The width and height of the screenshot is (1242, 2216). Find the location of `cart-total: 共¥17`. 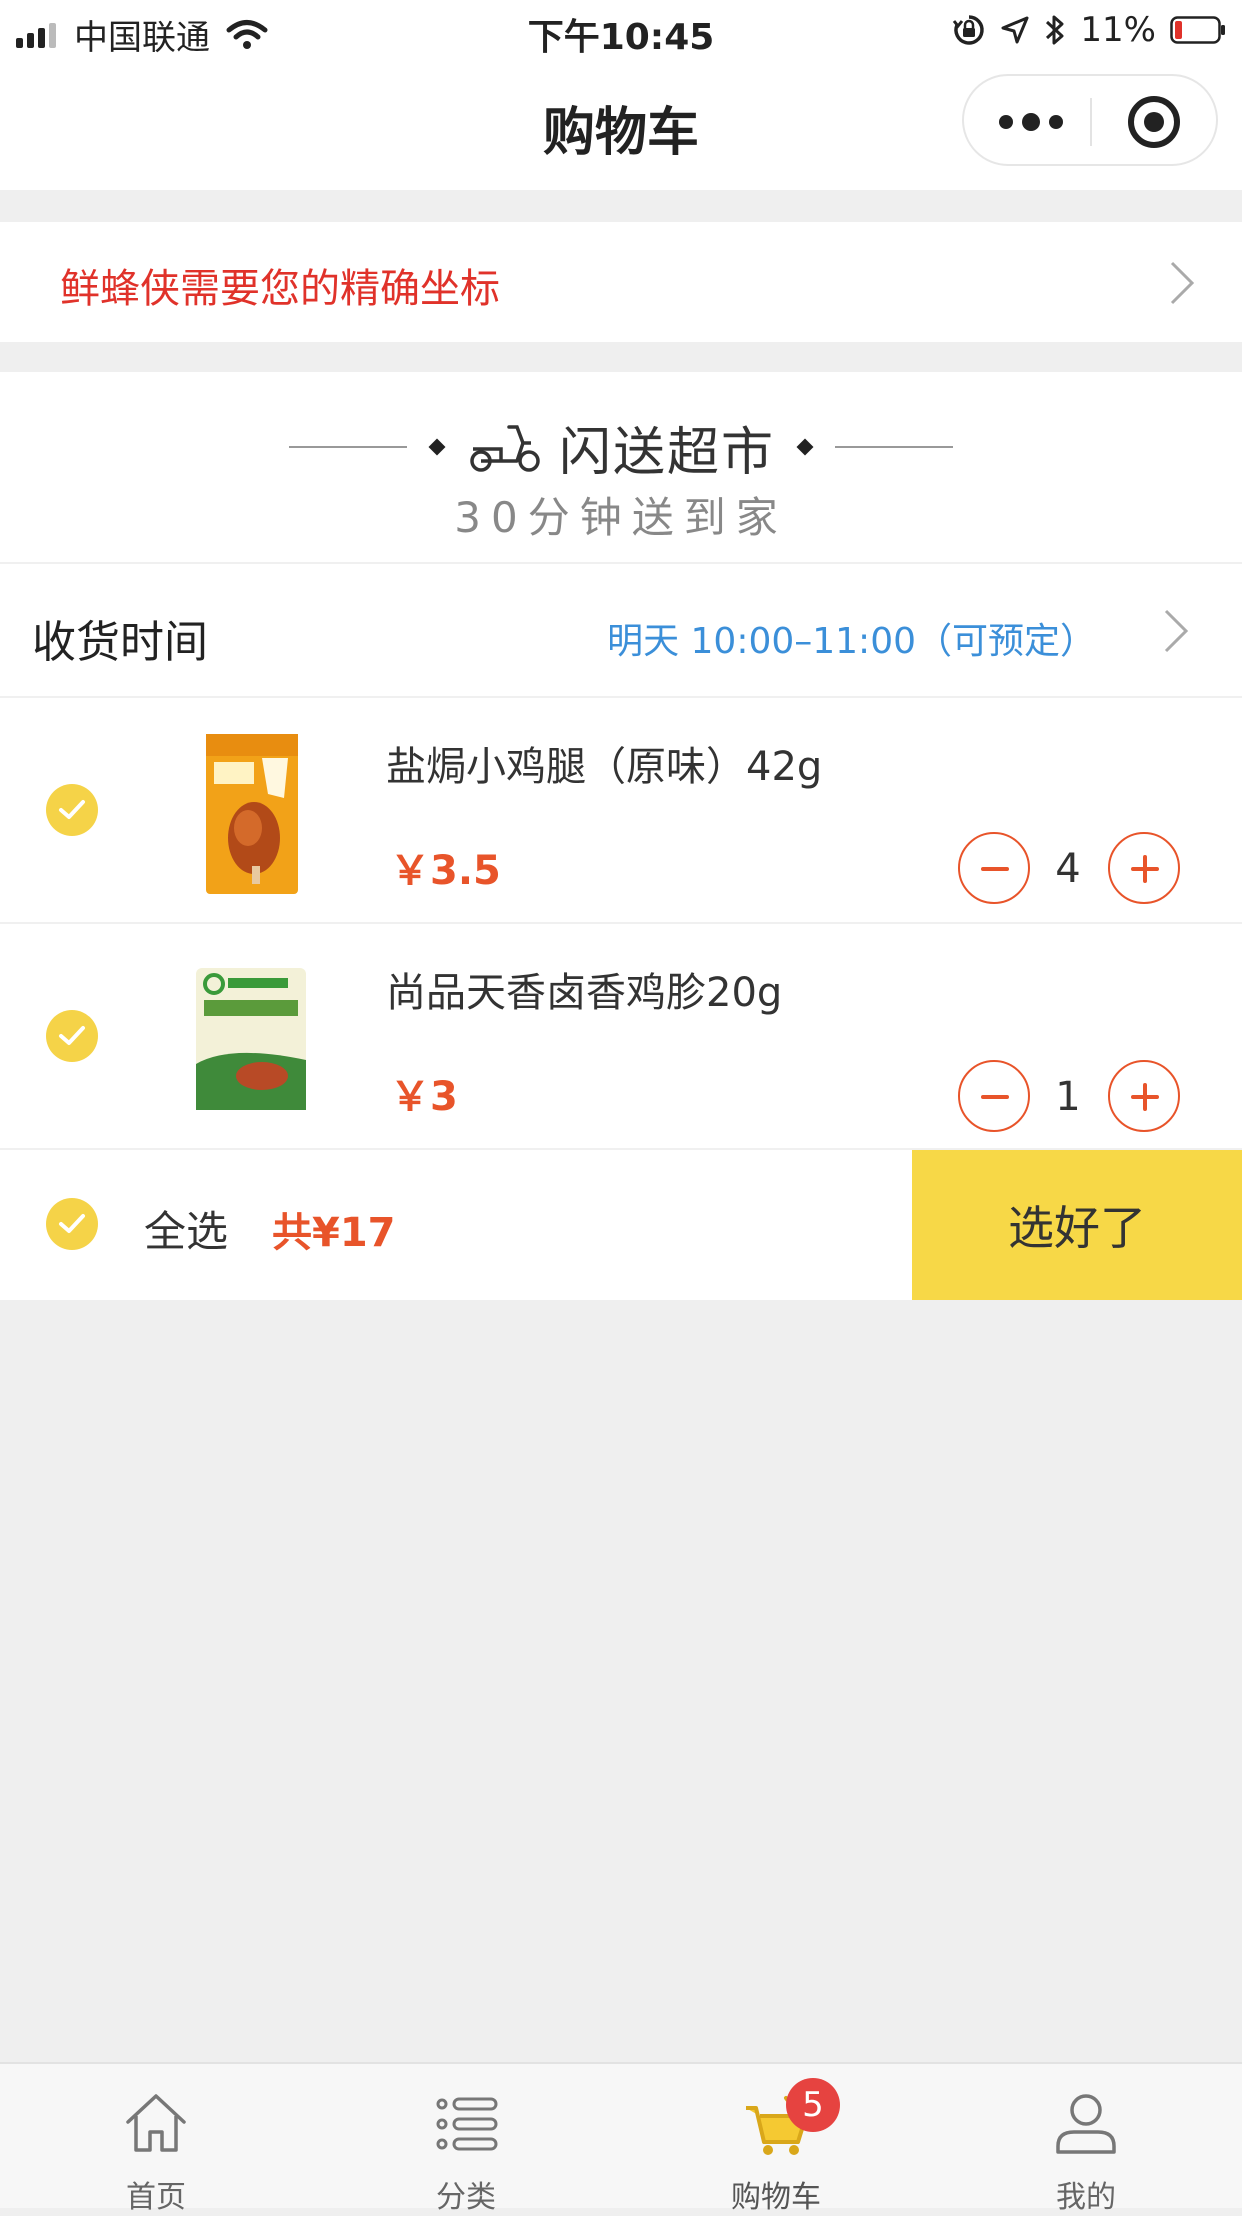

cart-total: 共¥17 is located at coordinates (334, 1233).